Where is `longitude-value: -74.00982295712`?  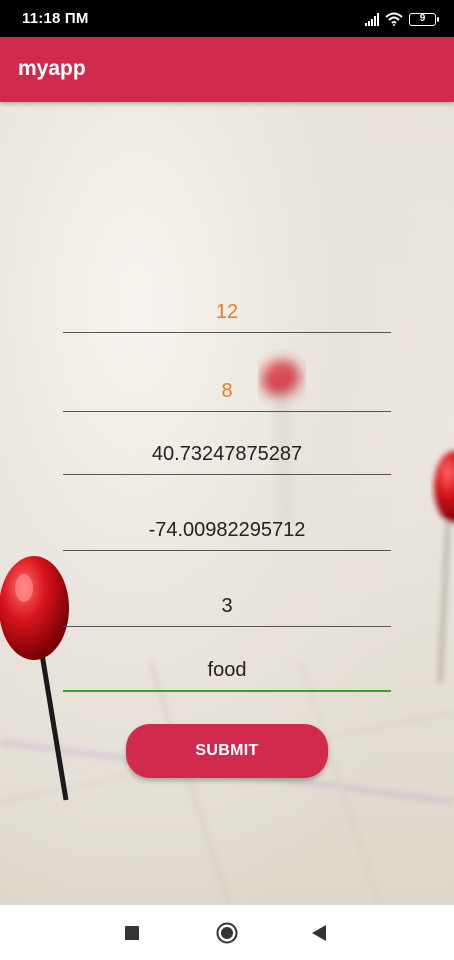
longitude-value: -74.00982295712 is located at coordinates (227, 529).